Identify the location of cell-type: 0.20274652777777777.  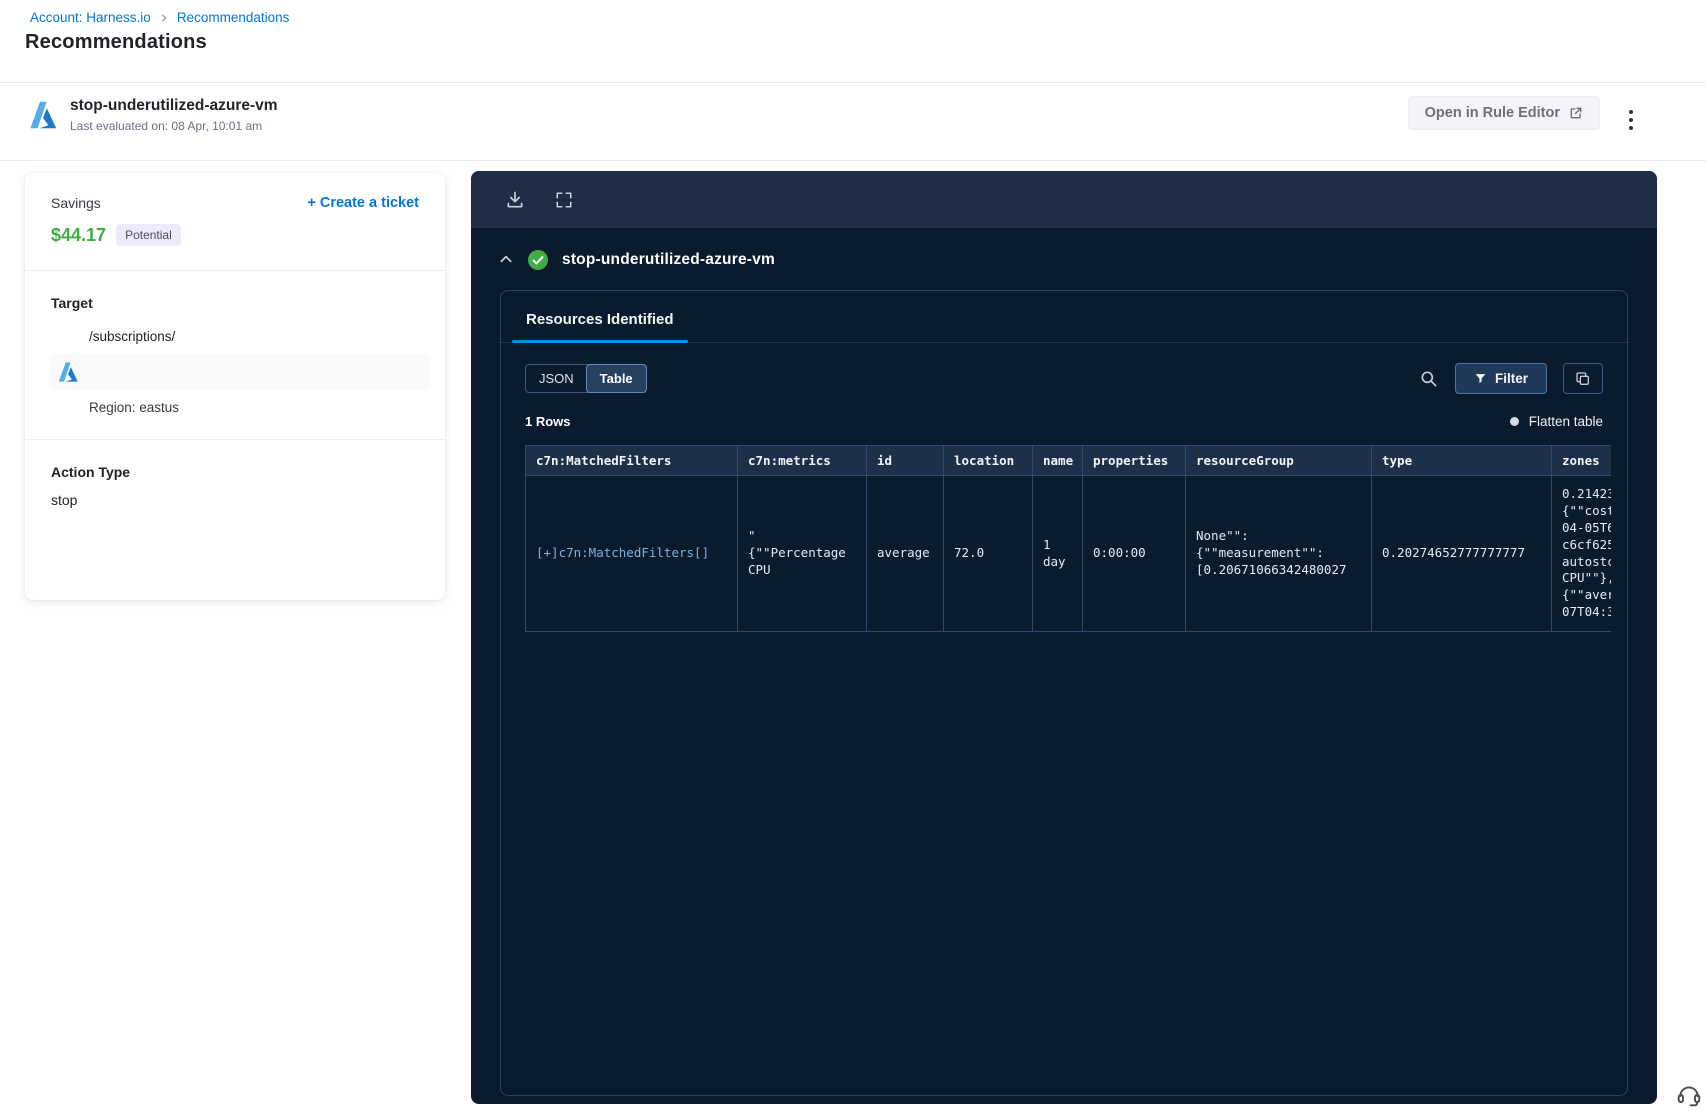
(1461, 553).